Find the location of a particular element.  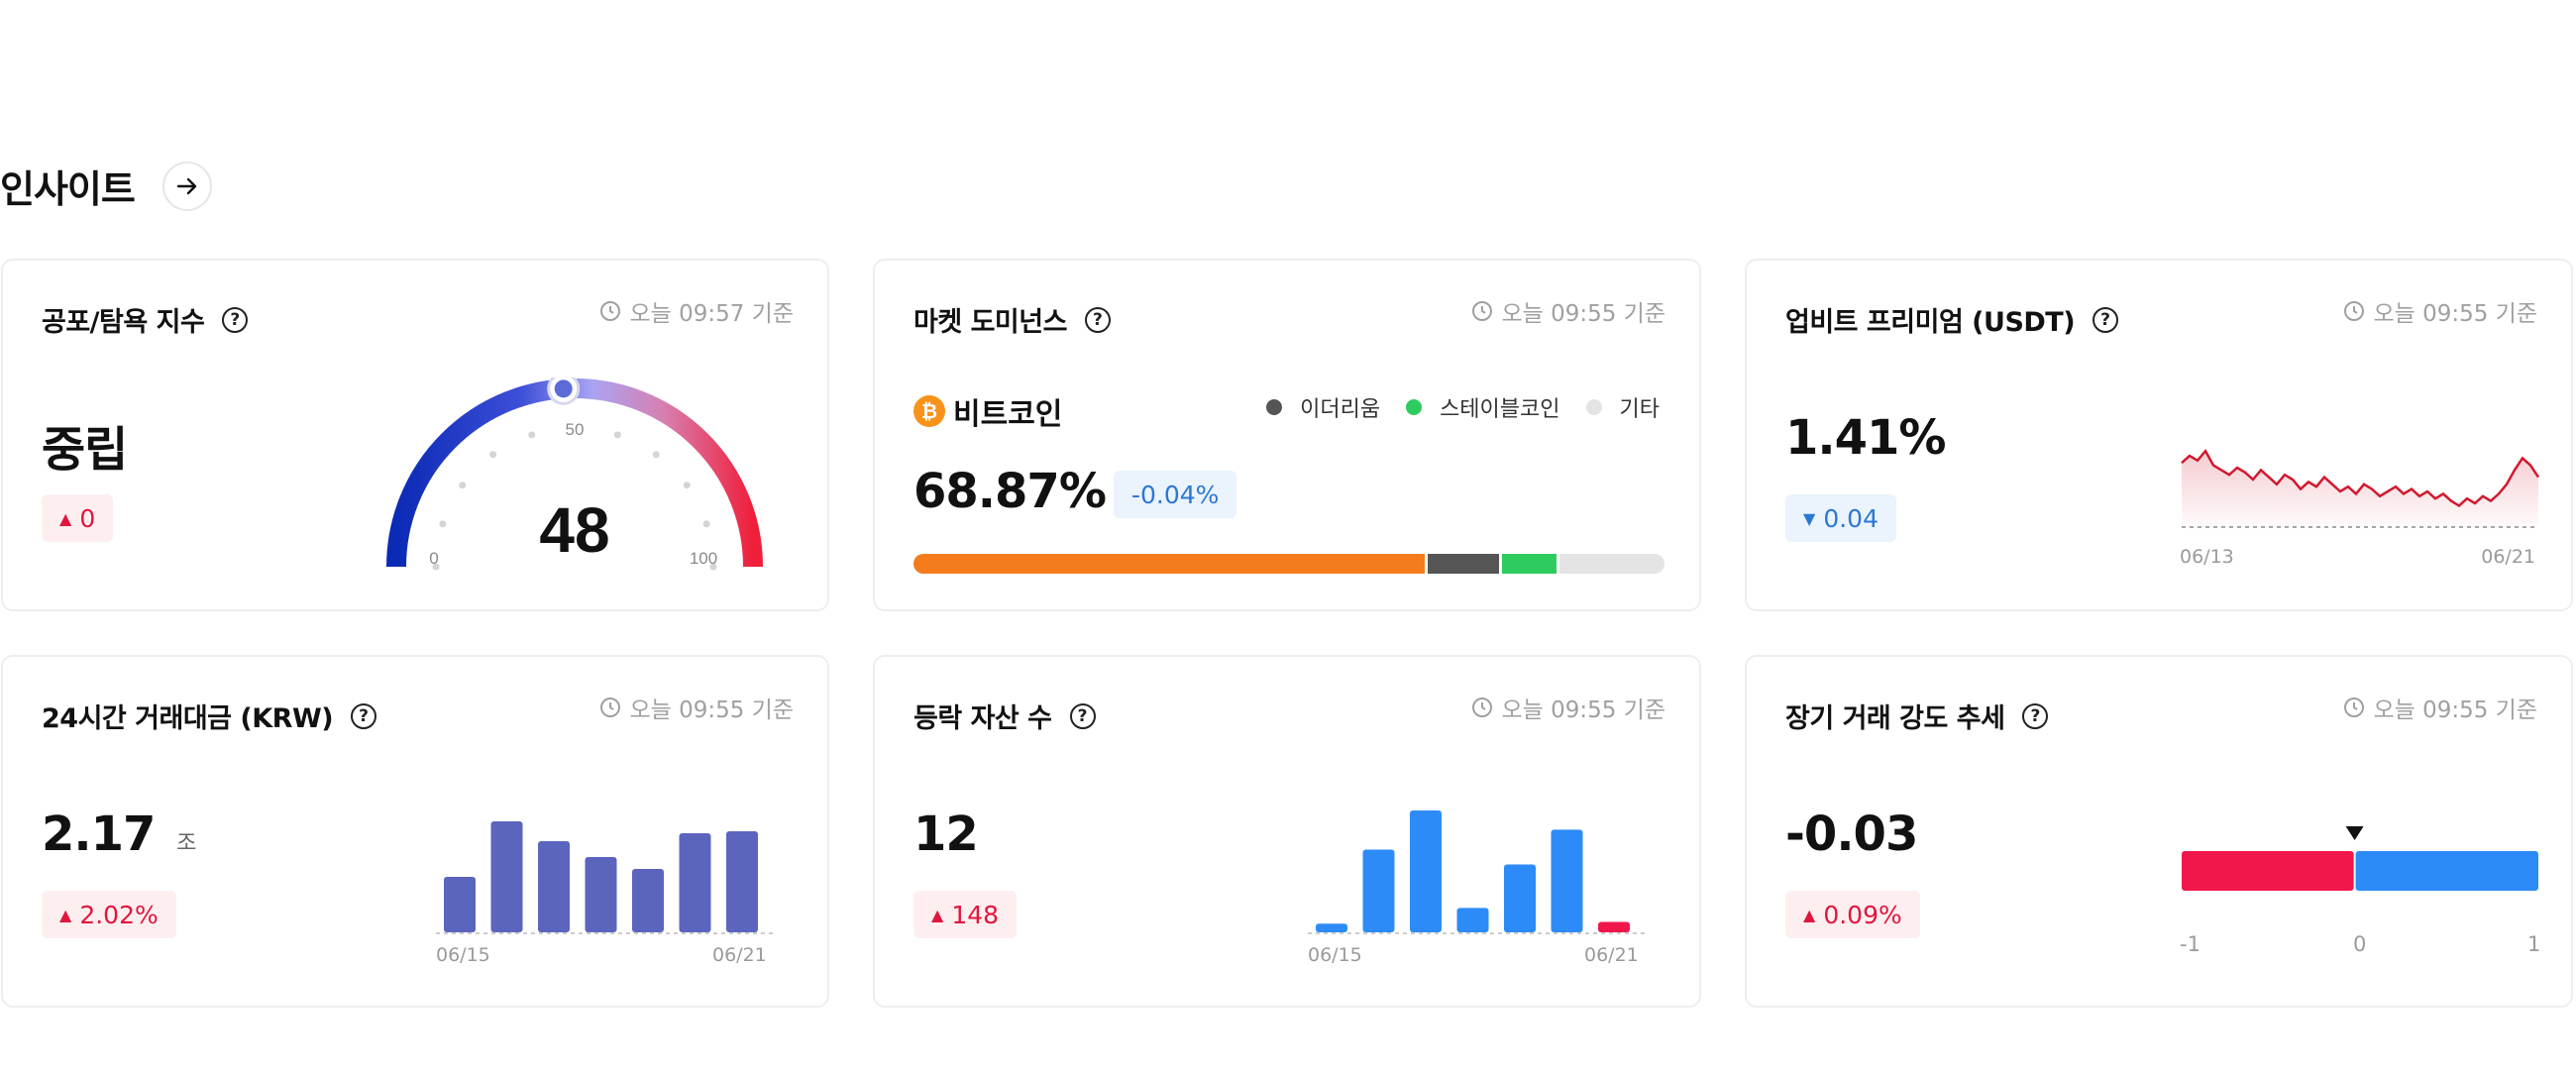

scale-min-label: -1 is located at coordinates (2190, 944).